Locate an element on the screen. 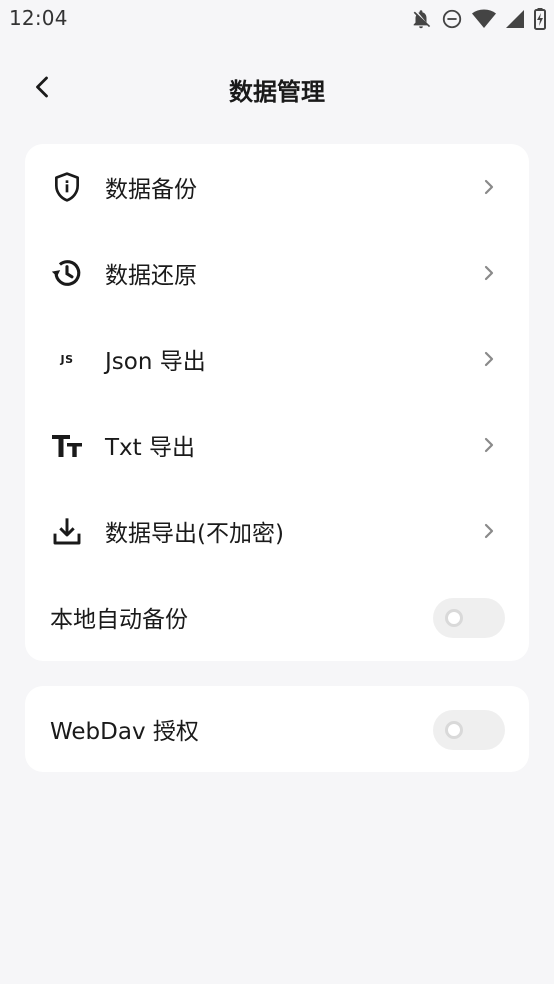 The image size is (554, 984). text-size-icon is located at coordinates (67, 445).